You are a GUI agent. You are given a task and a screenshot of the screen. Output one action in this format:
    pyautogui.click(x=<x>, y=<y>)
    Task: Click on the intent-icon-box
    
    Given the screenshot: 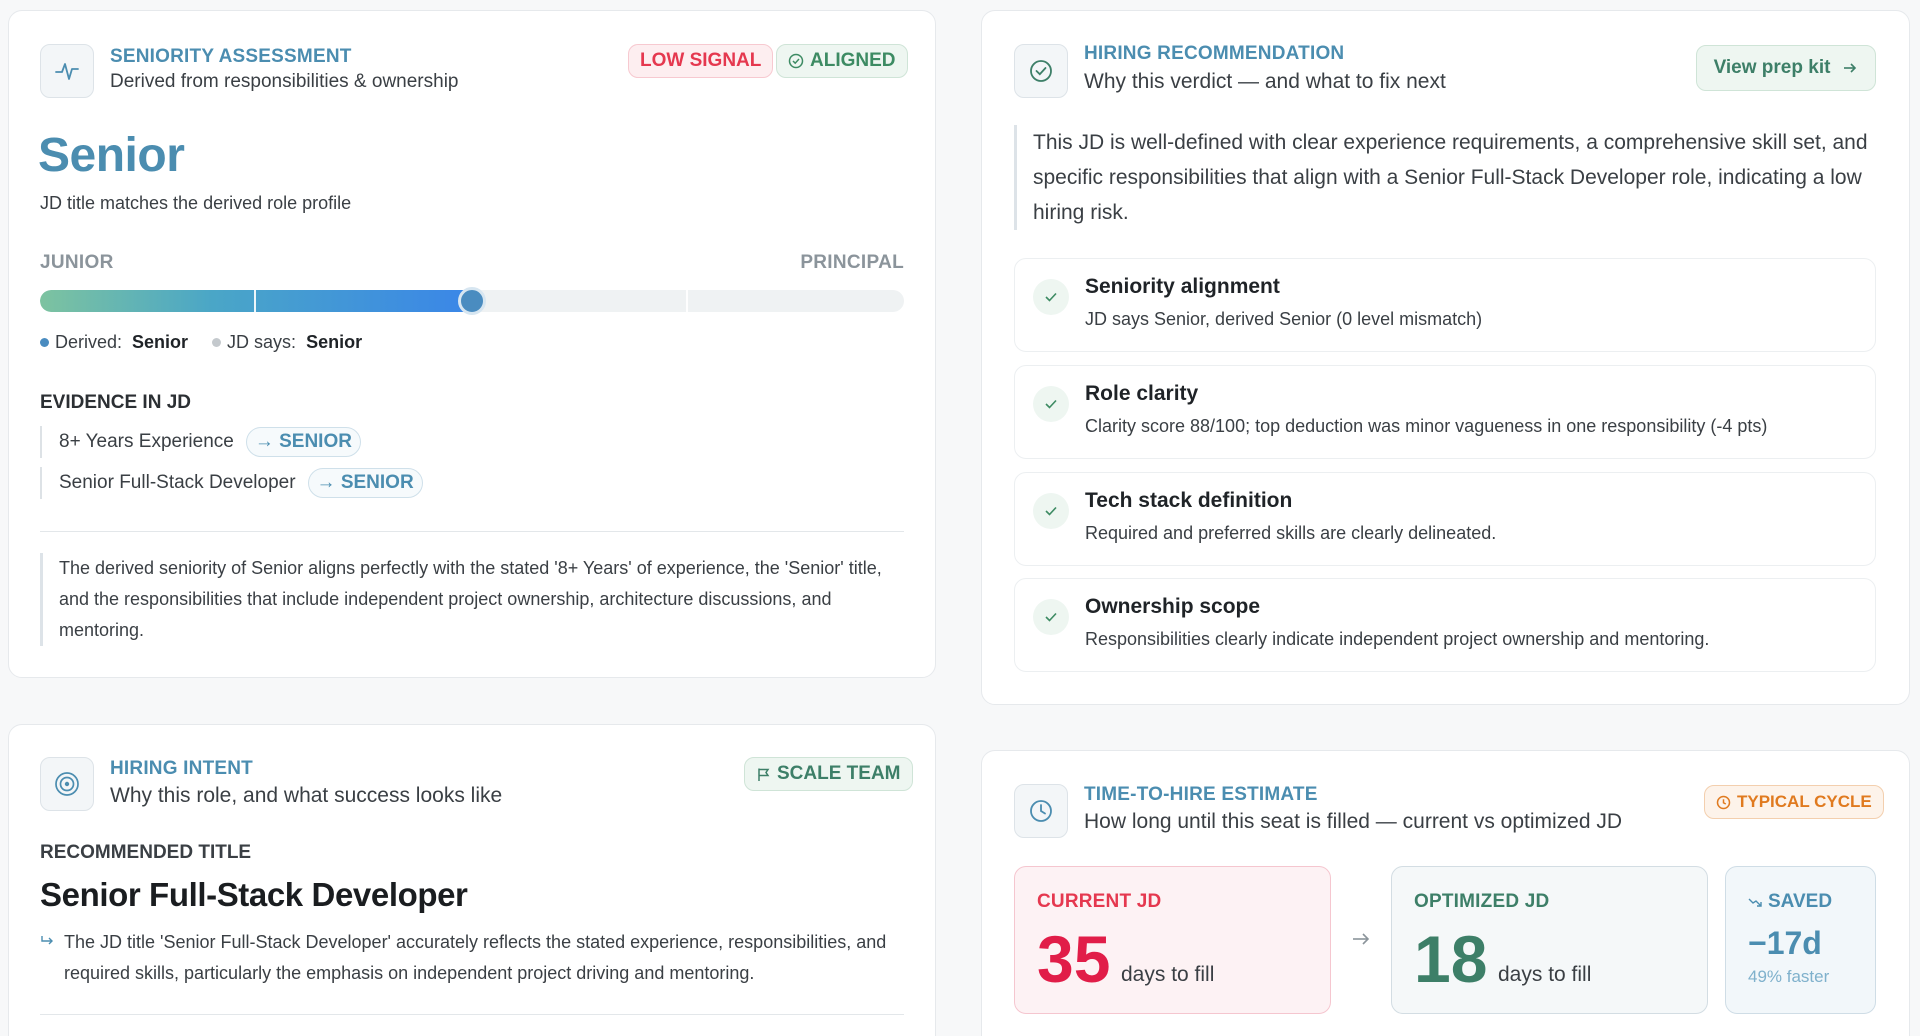 What is the action you would take?
    pyautogui.click(x=67, y=784)
    